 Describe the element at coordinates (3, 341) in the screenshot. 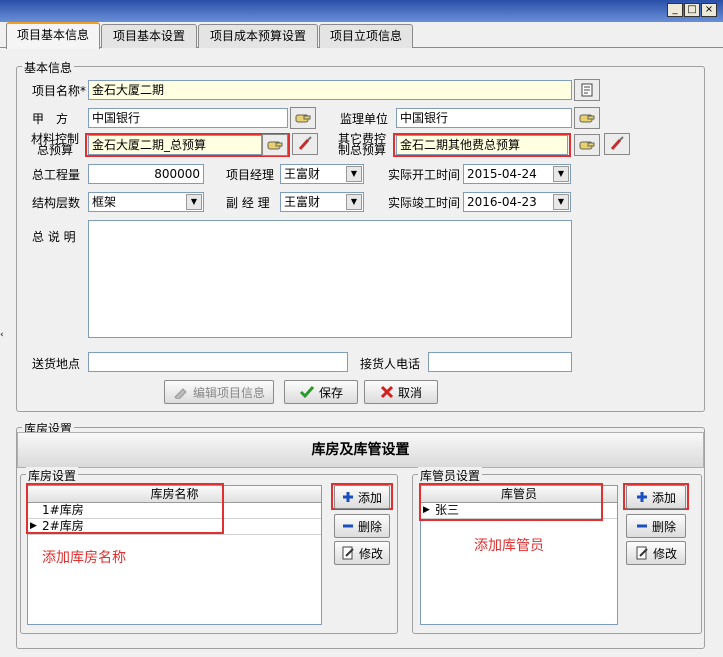

I see `collapse-handle-icon: ‹` at that location.